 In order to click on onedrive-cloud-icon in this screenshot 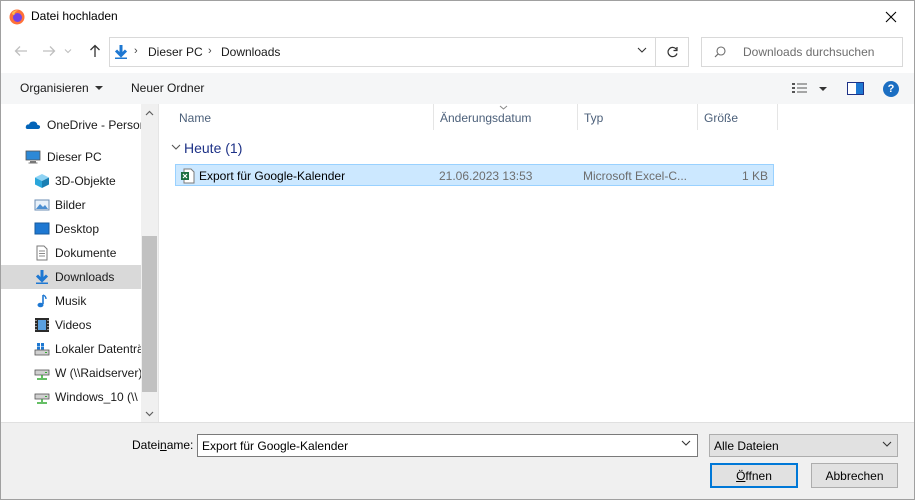, I will do `click(33, 125)`.